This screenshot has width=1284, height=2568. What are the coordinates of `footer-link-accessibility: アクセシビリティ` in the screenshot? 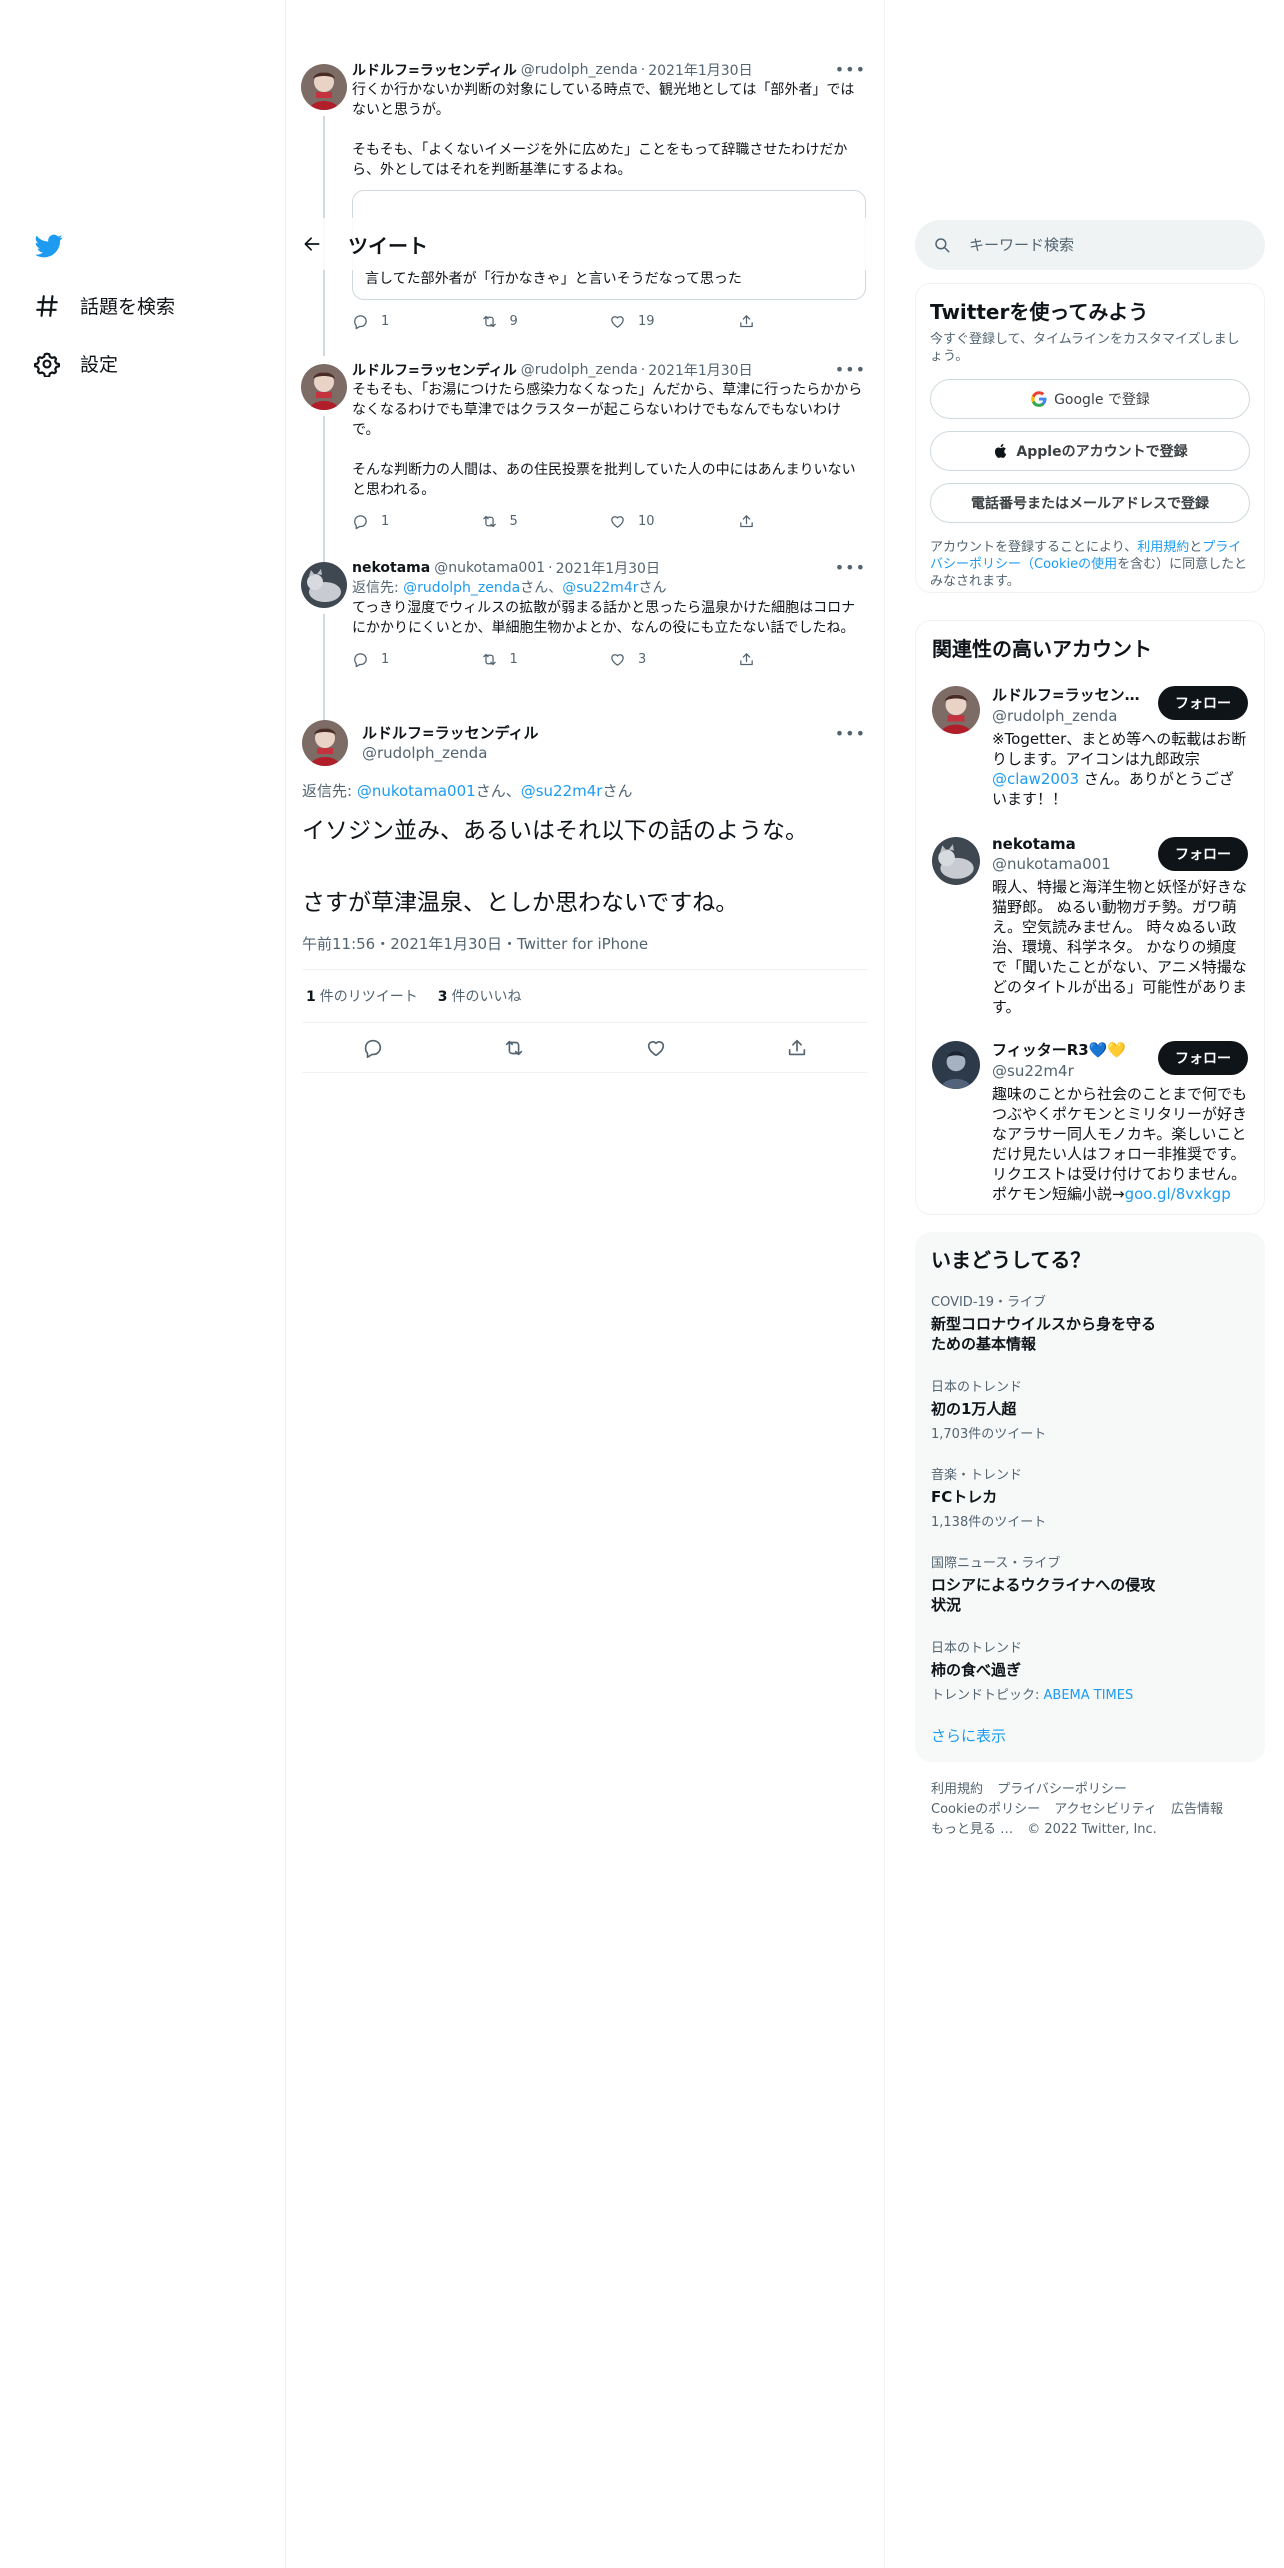 It's located at (1105, 1809).